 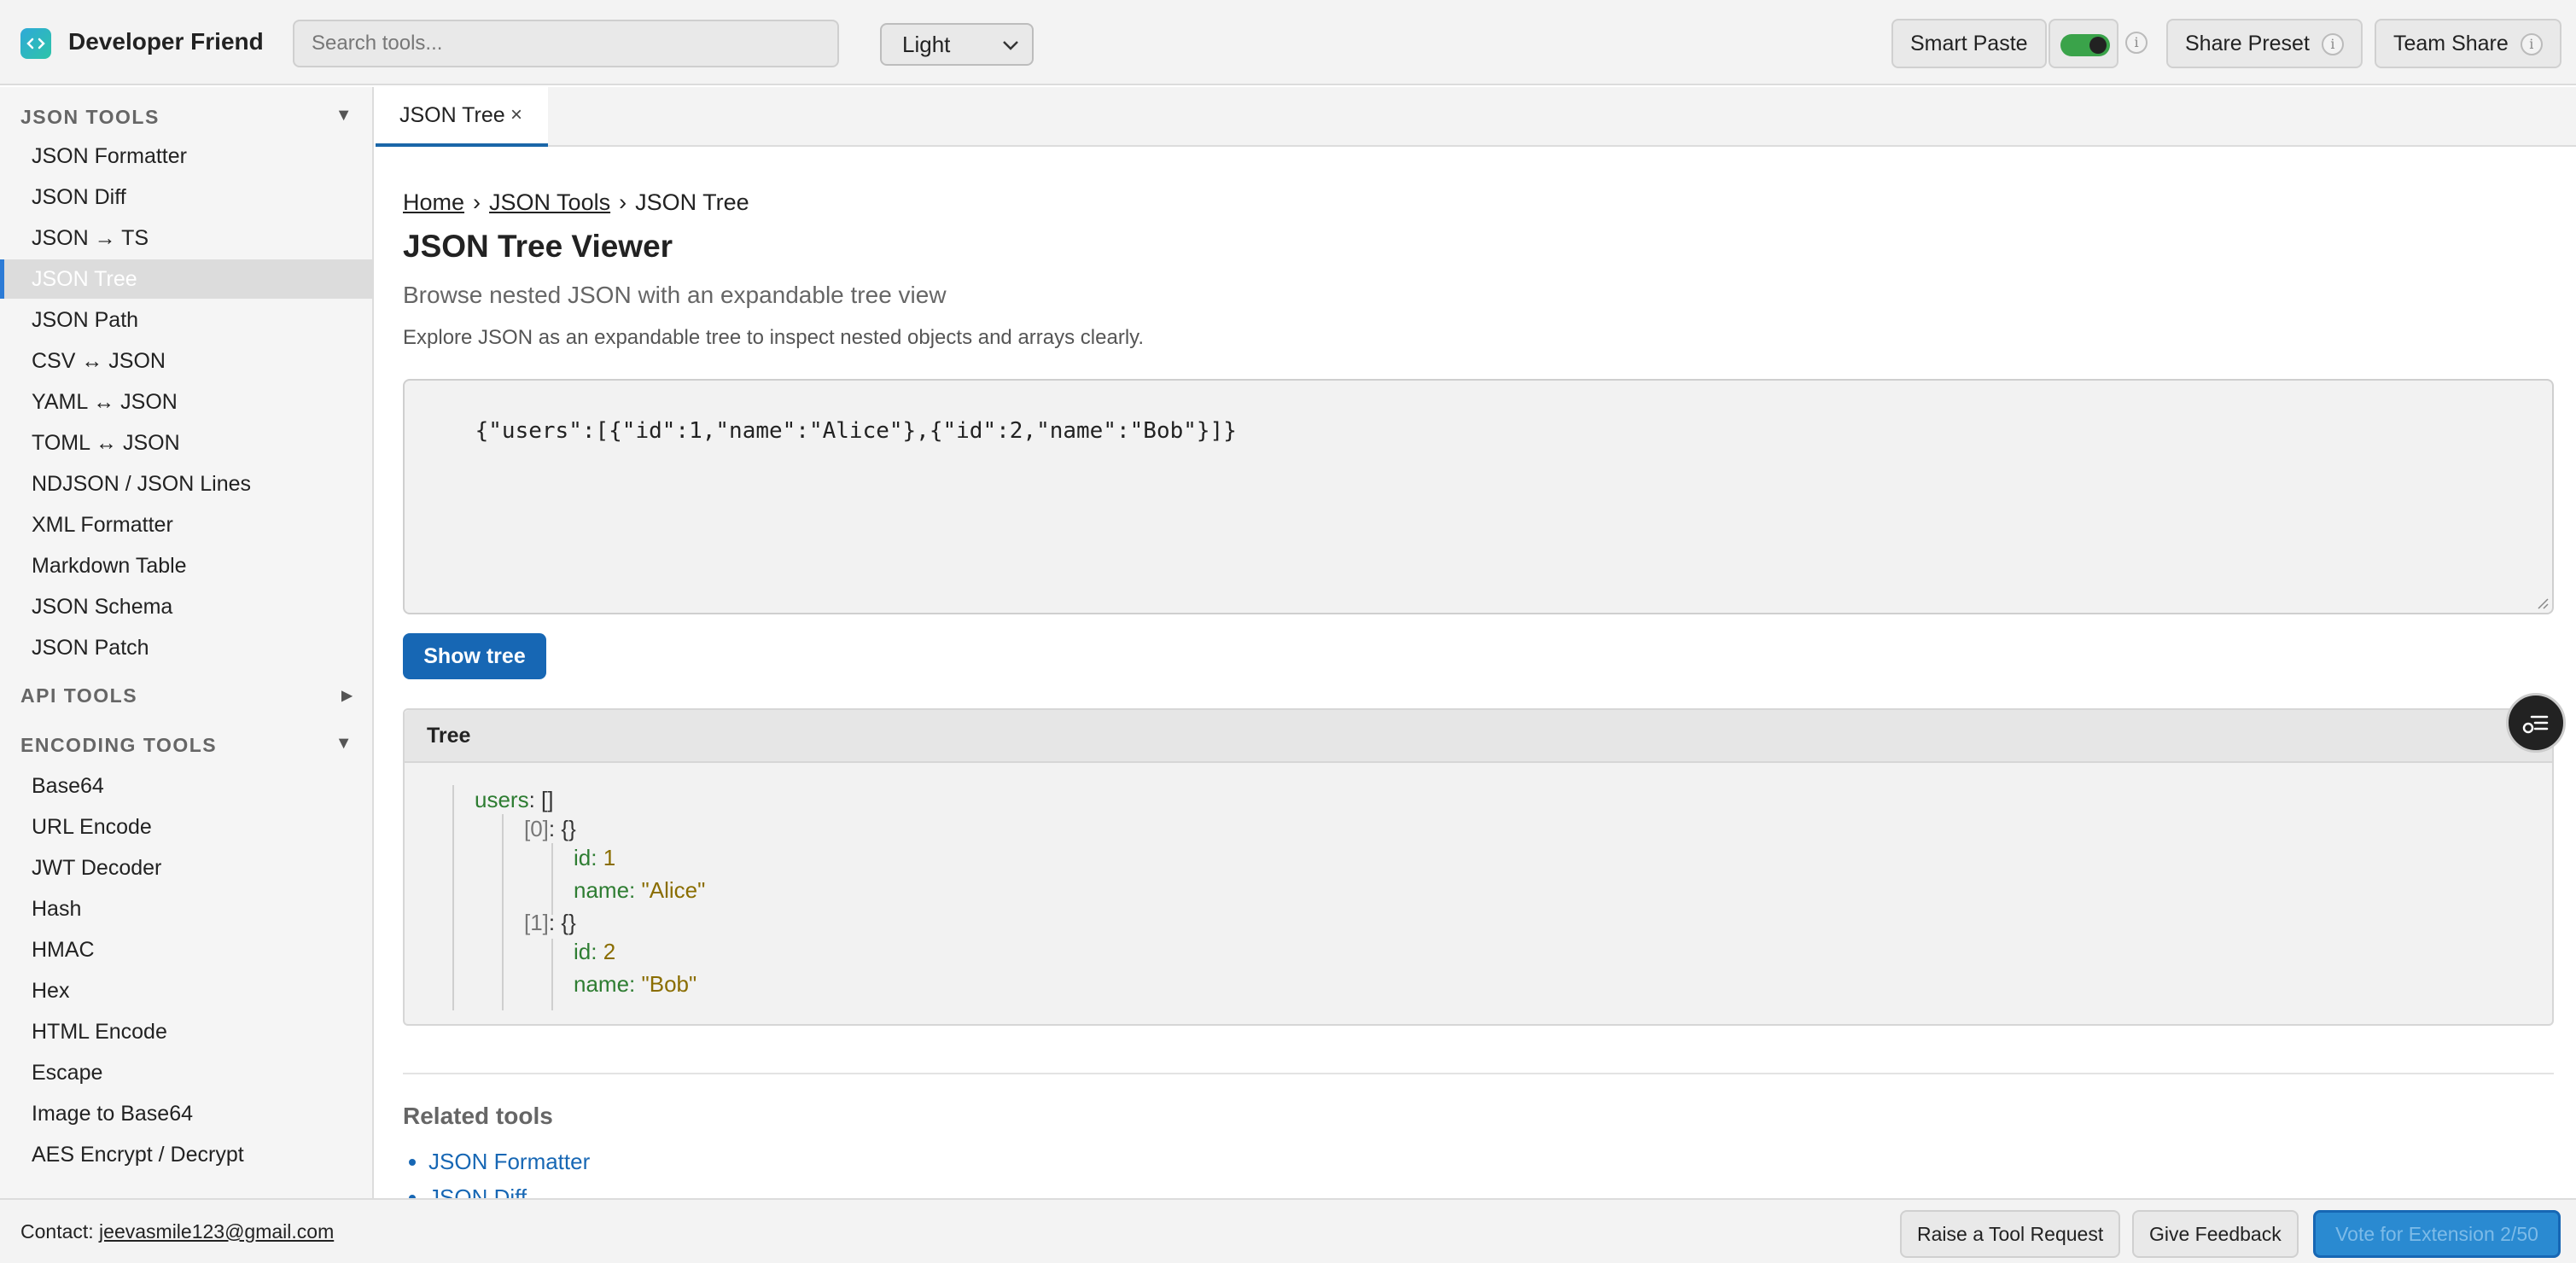 I want to click on sidebar-item-hmac: HMAC, so click(x=186, y=950).